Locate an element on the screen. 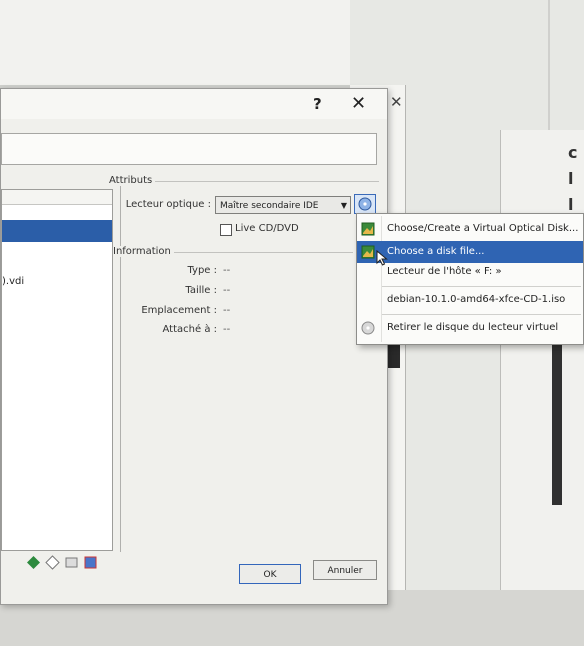 This screenshot has width=584, height=646. storage-devices-tree: ).vdi is located at coordinates (57, 370).